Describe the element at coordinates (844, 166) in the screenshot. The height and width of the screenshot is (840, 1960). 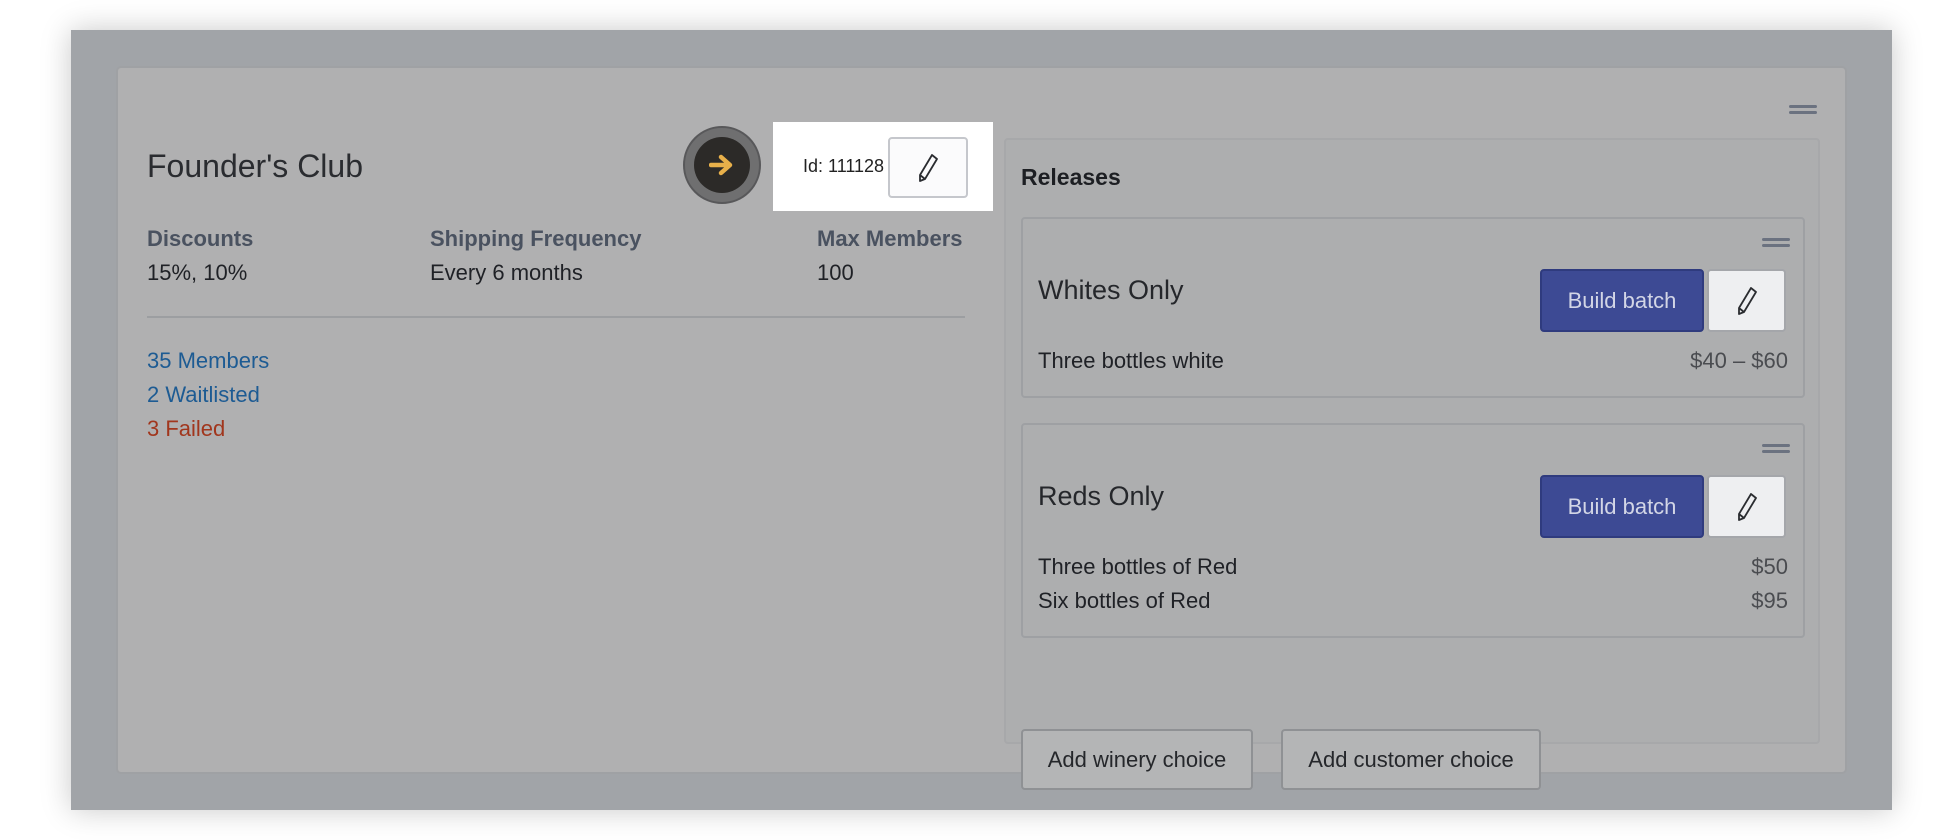
I see `club-id: Id: 111128` at that location.